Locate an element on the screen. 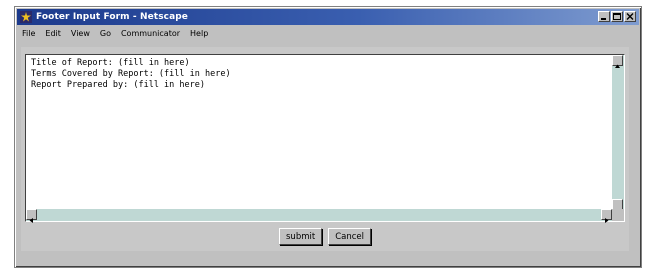 Image resolution: width=645 pixels, height=275 pixels. arrow-right-icon is located at coordinates (607, 220).